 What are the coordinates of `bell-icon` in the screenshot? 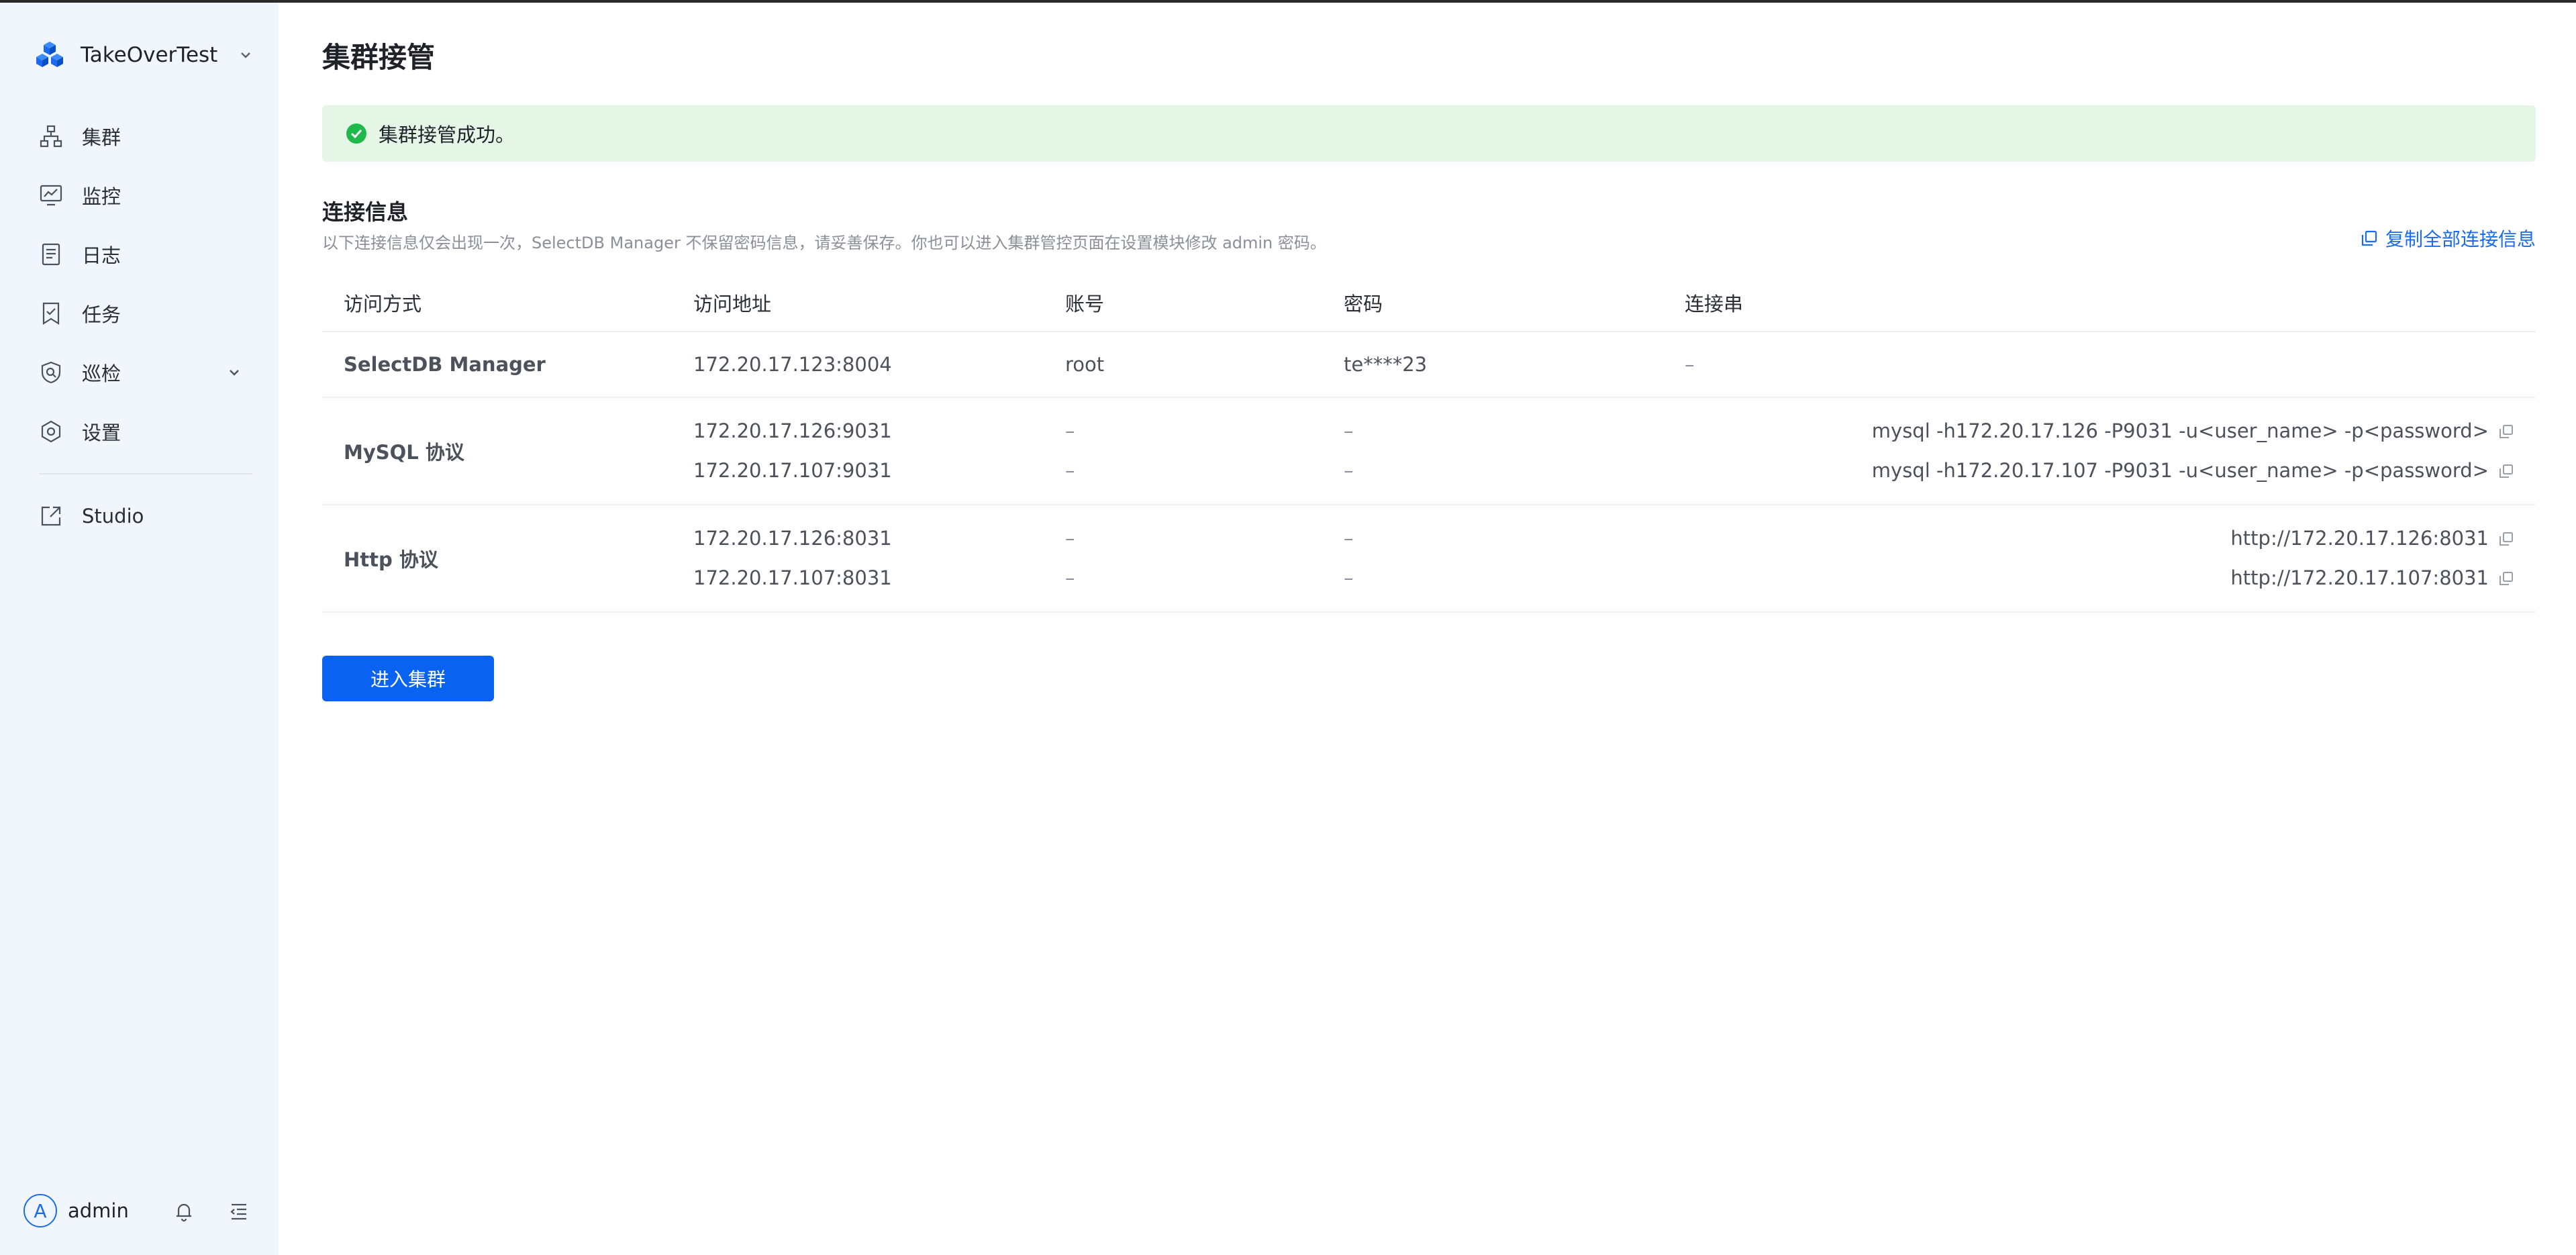 It's located at (183, 1211).